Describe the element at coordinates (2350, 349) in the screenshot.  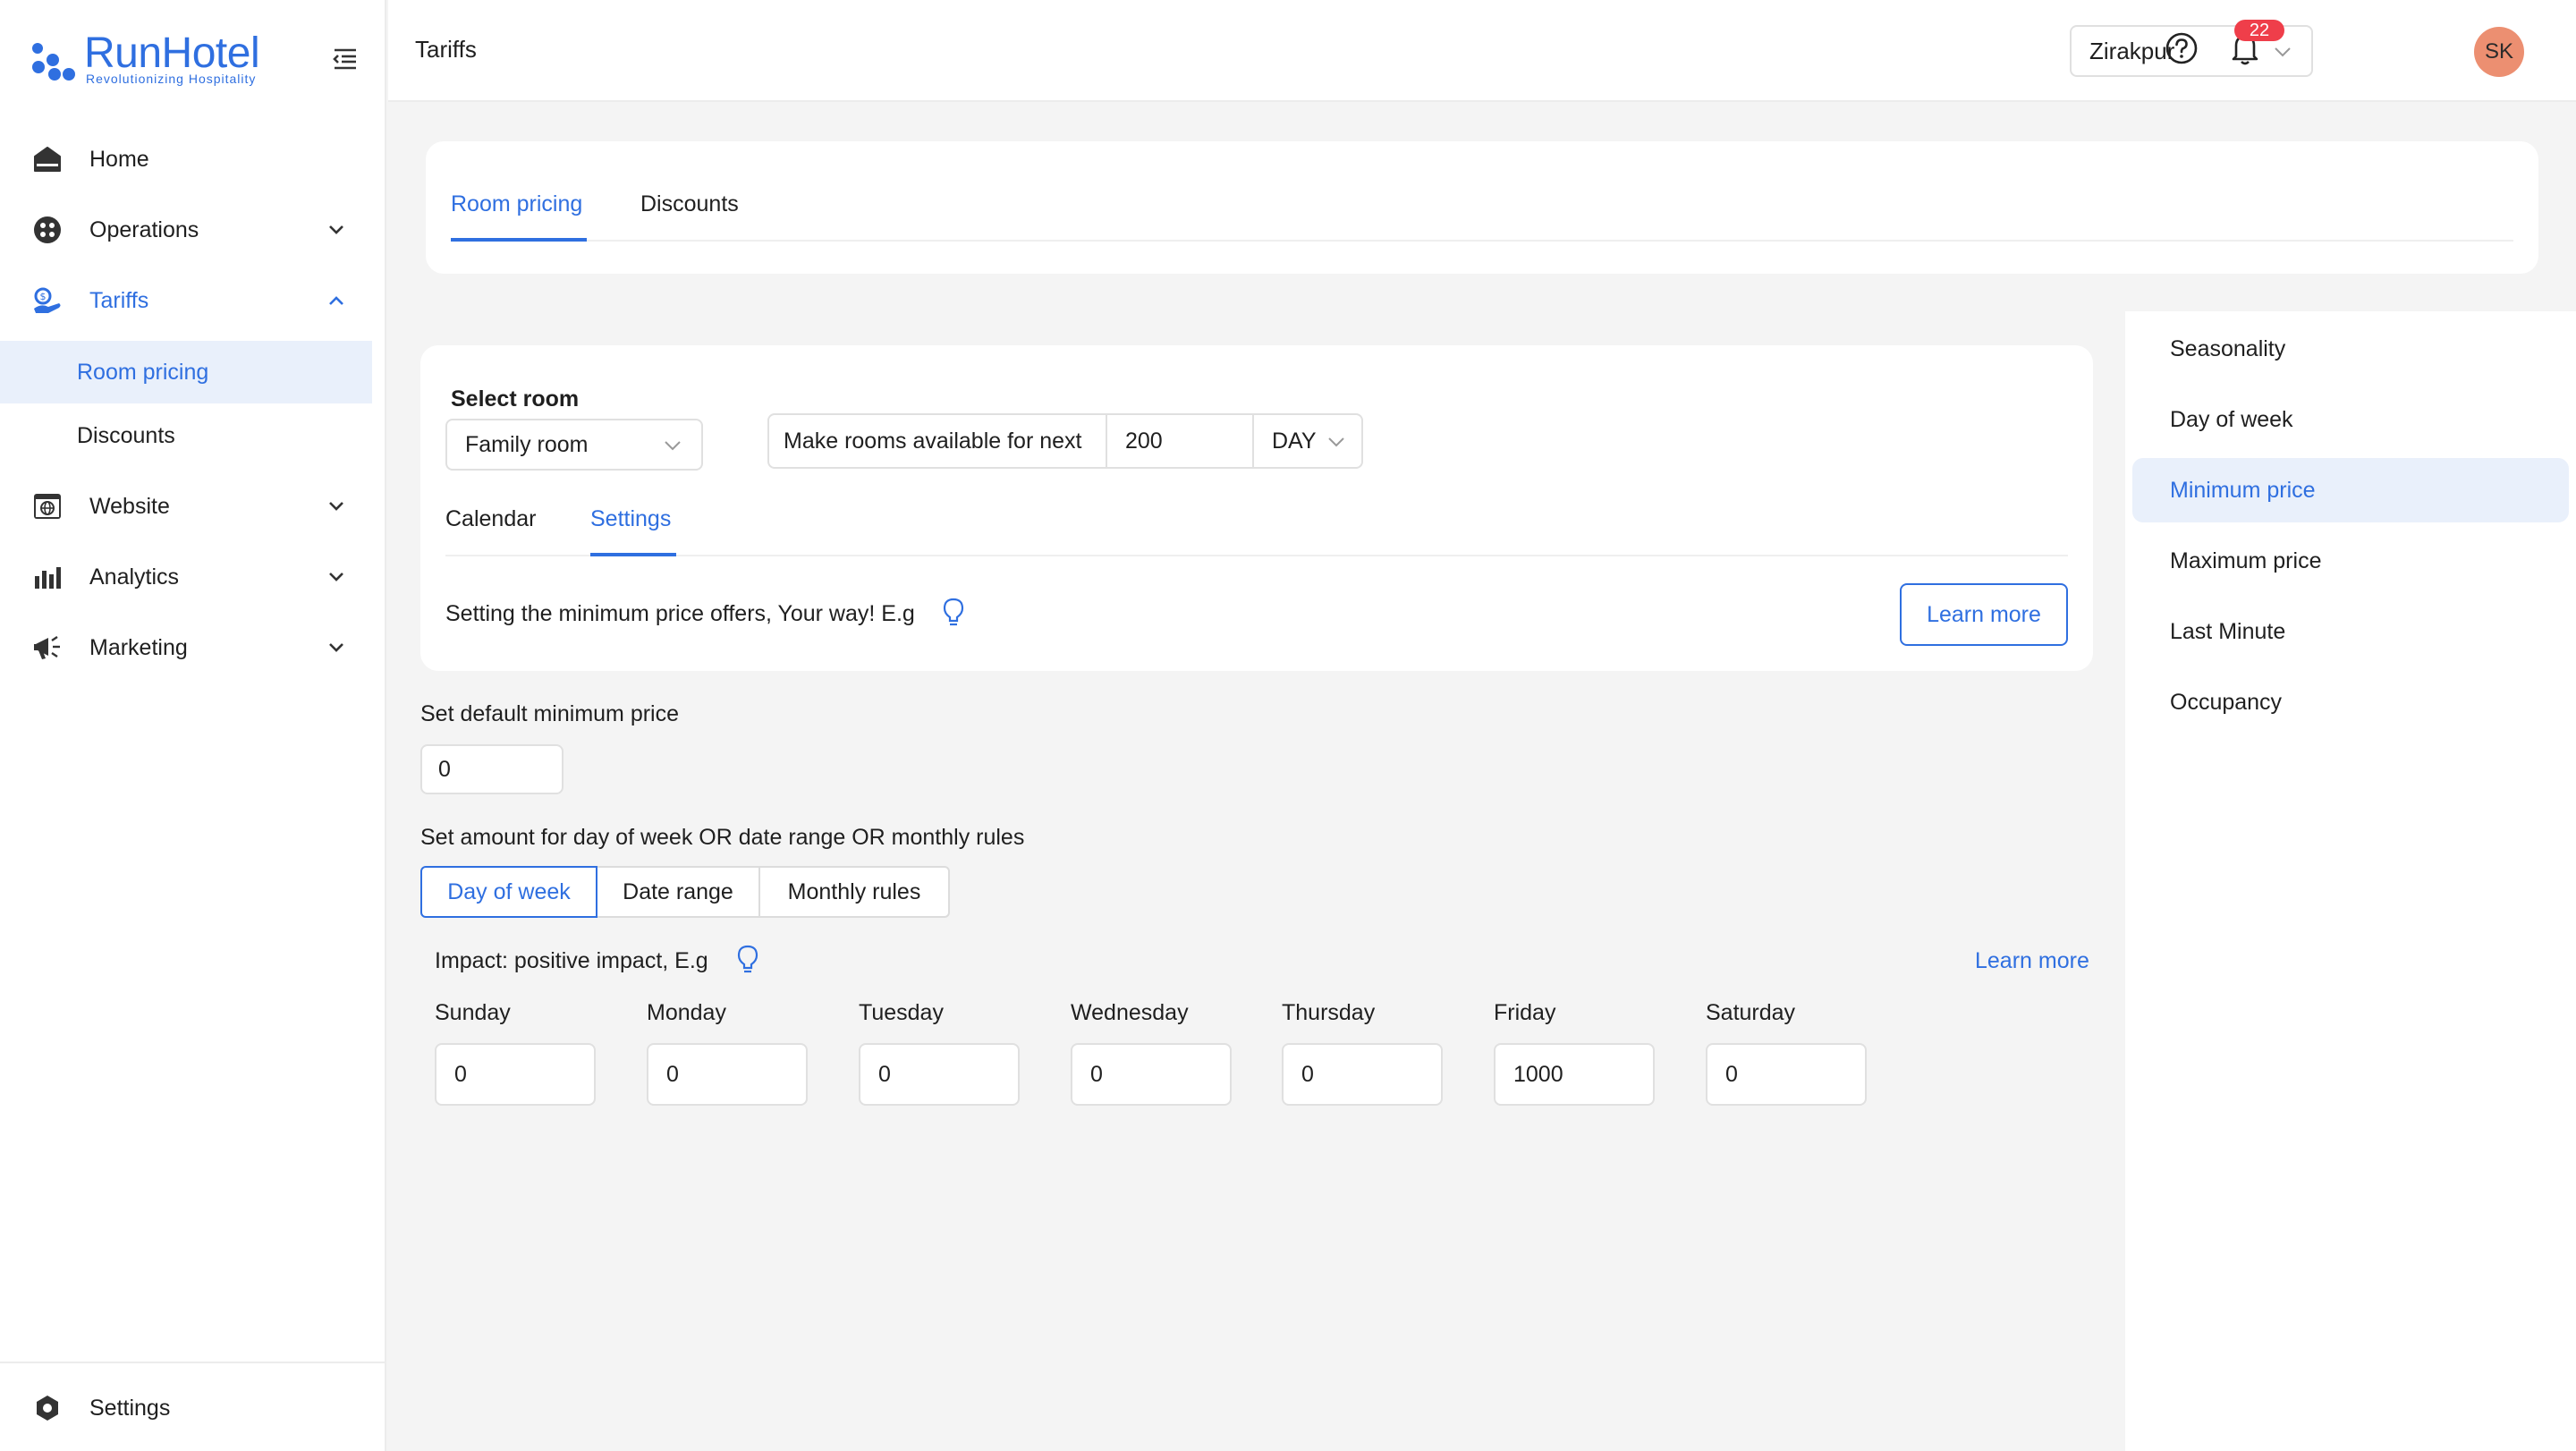
I see `rule-item-seasonality: Seasonality` at that location.